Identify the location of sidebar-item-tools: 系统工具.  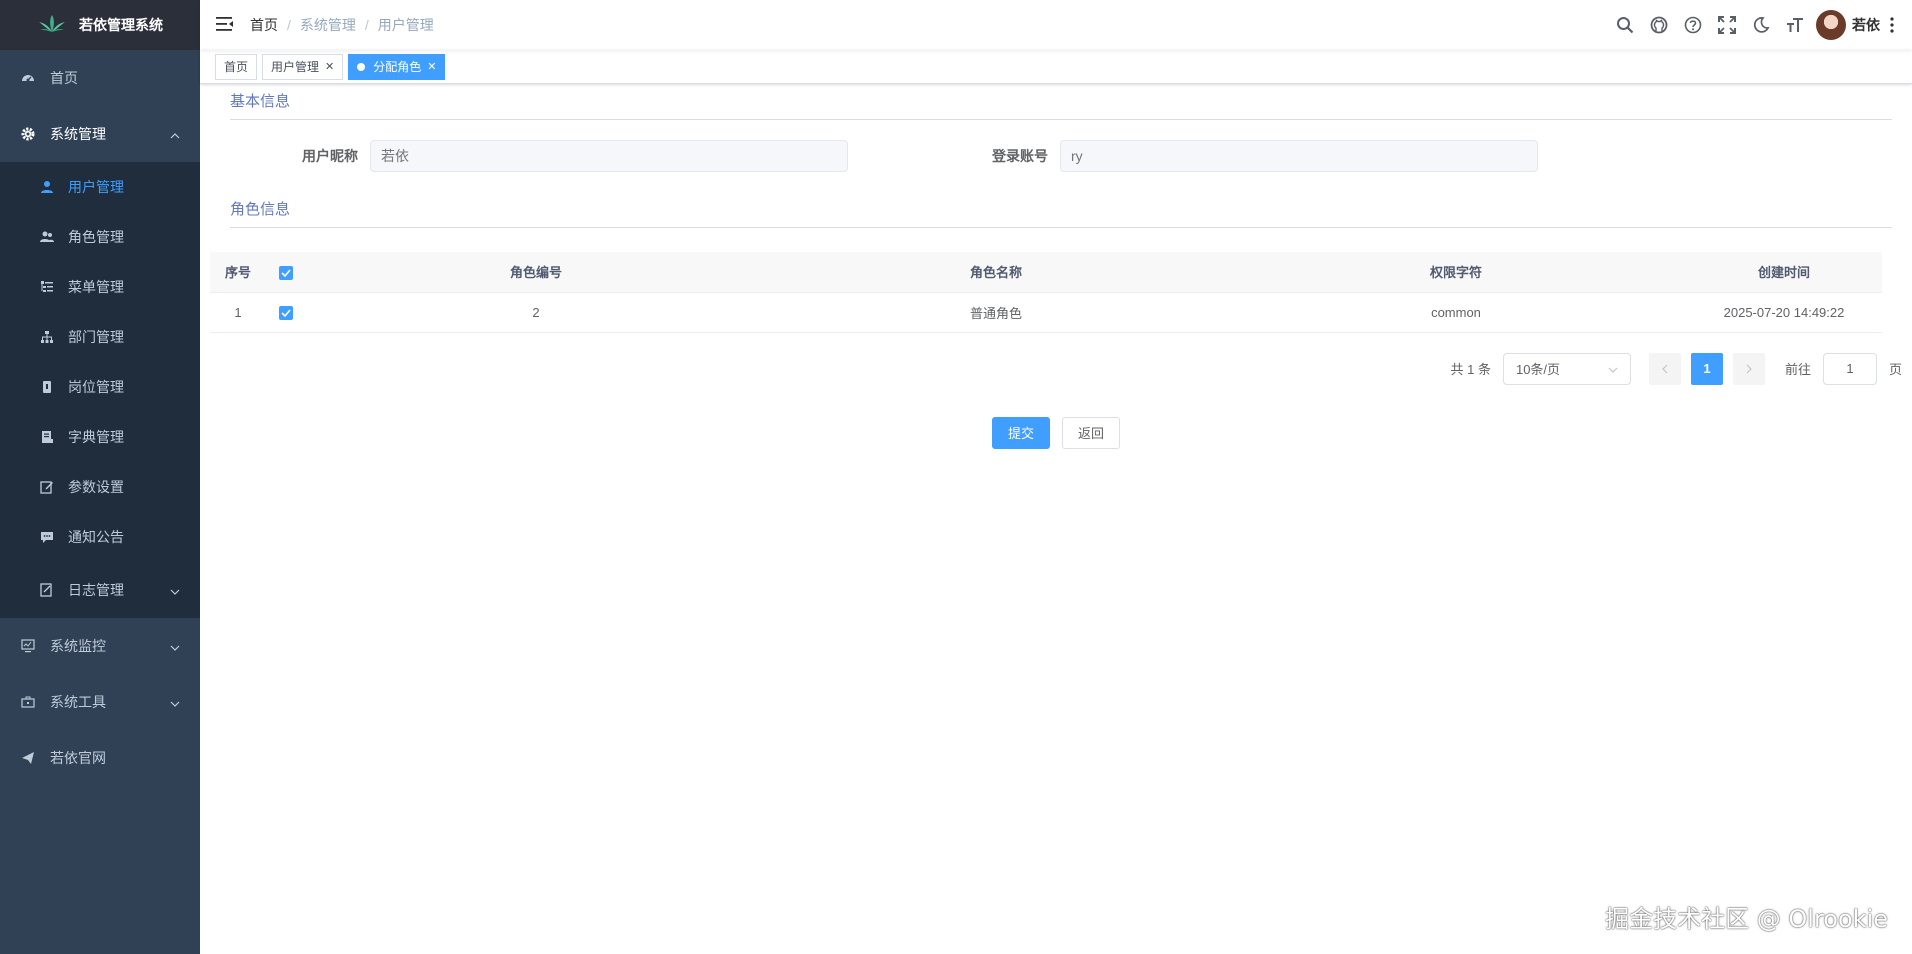
(100, 702).